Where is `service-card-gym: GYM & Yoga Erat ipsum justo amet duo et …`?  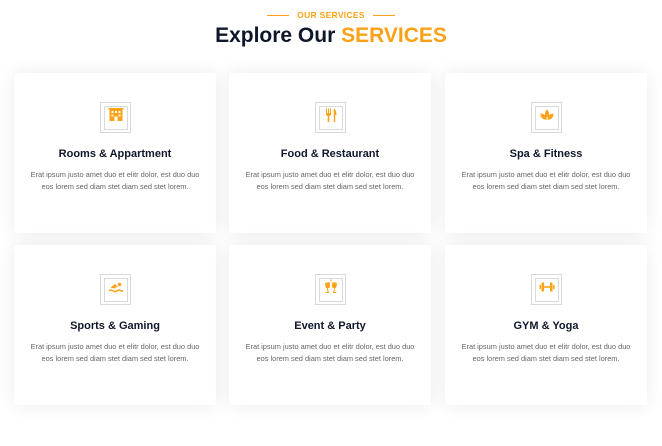 service-card-gym: GYM & Yoga Erat ipsum justo amet duo et … is located at coordinates (546, 325).